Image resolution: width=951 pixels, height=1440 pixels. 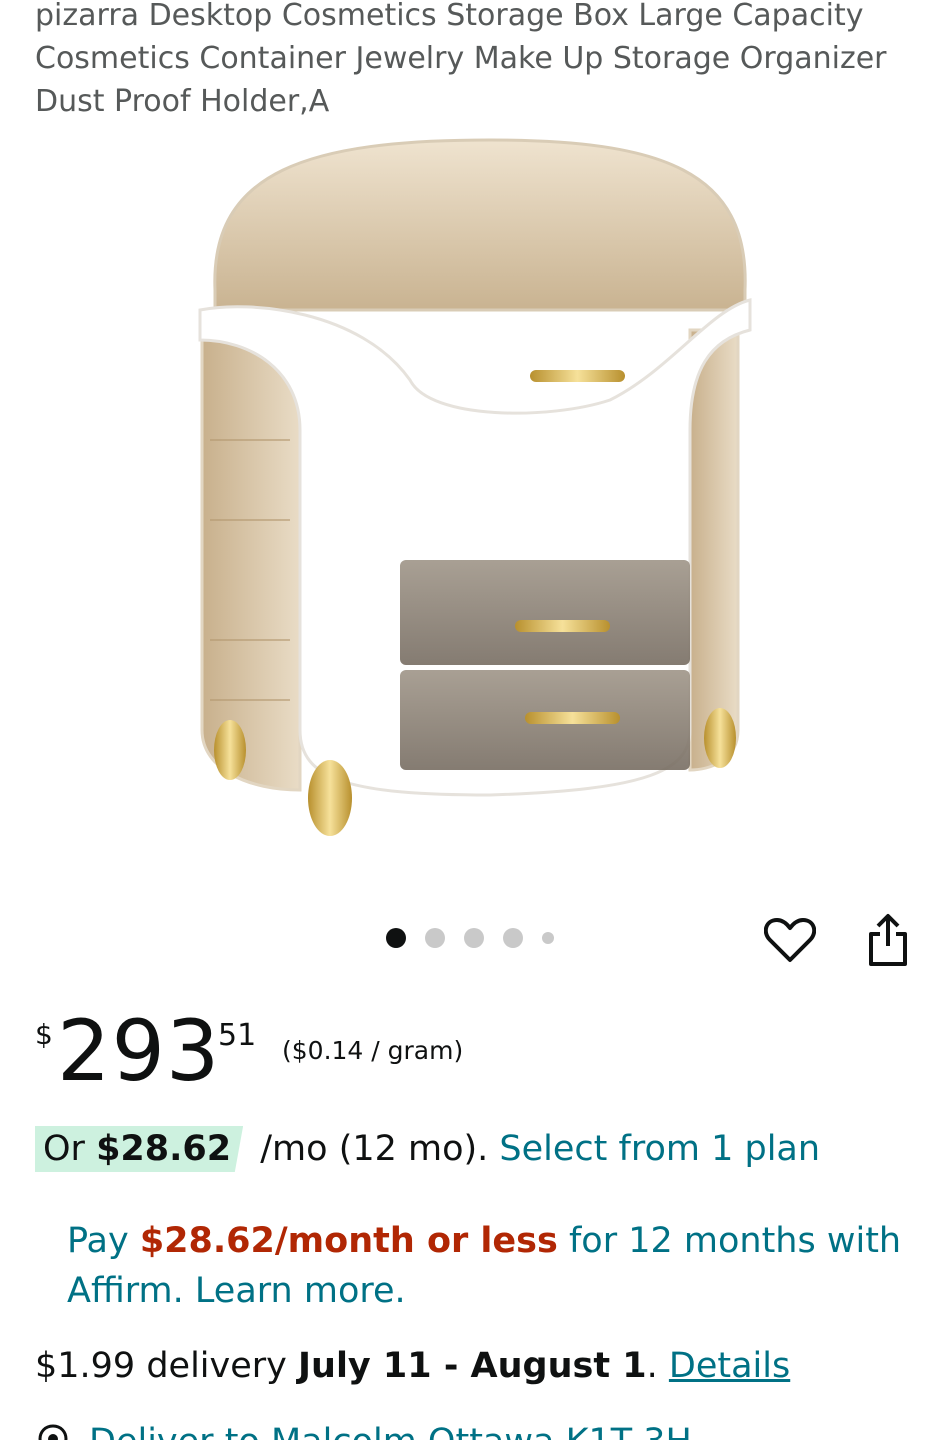 I want to click on delivery-sep: ., so click(x=657, y=1366).